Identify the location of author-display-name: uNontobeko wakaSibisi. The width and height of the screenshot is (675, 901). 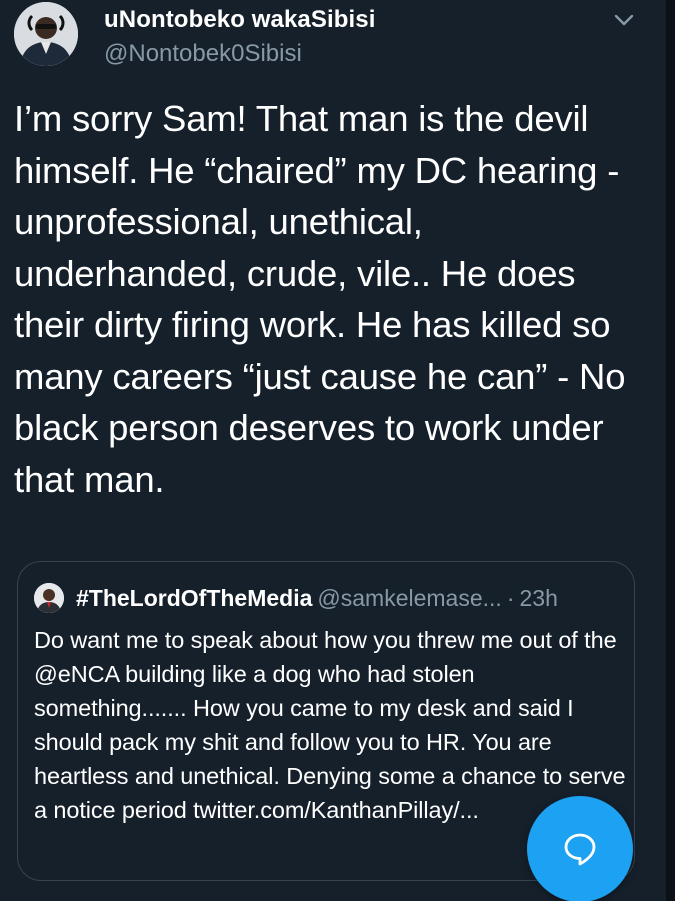
(239, 20).